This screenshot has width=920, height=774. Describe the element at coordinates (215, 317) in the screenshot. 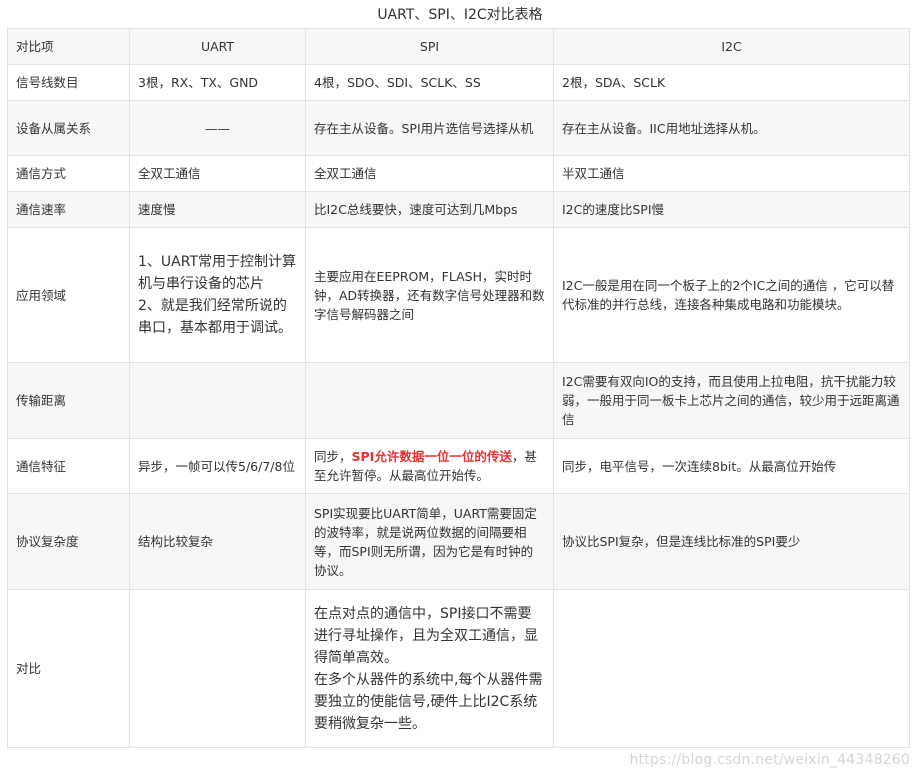

I see `uart-application-line-2: 2、就是我们经常所说的串口，基本都用于调试。` at that location.